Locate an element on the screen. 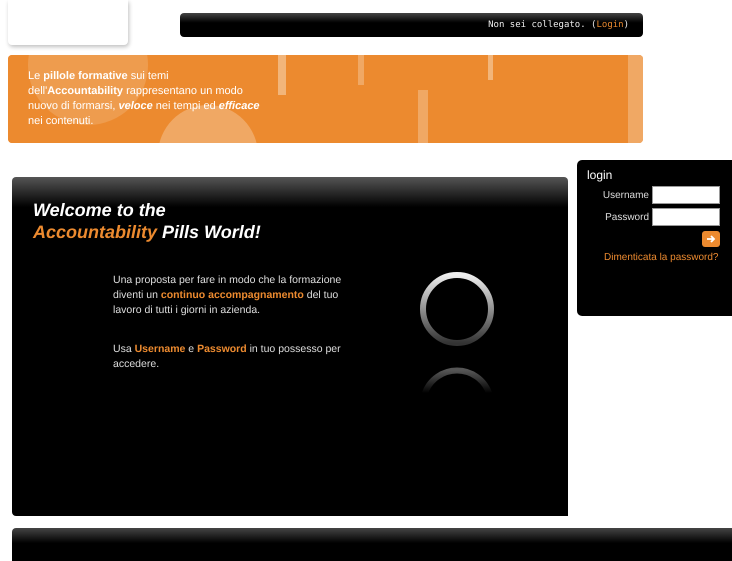 Image resolution: width=732 pixels, height=561 pixels. password-field is located at coordinates (686, 217).